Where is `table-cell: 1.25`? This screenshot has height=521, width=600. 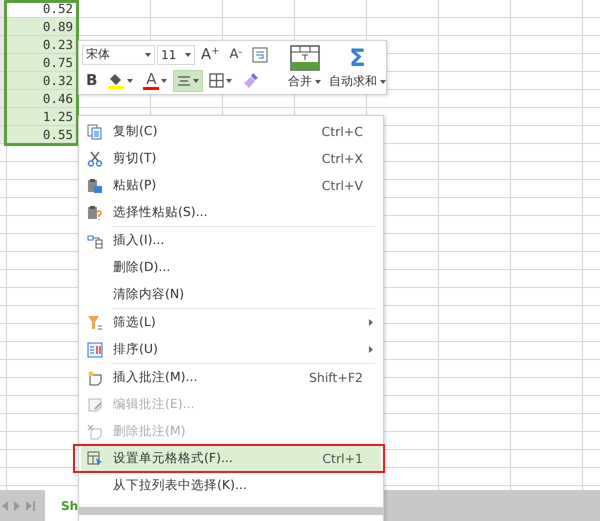 table-cell: 1.25 is located at coordinates (41, 117).